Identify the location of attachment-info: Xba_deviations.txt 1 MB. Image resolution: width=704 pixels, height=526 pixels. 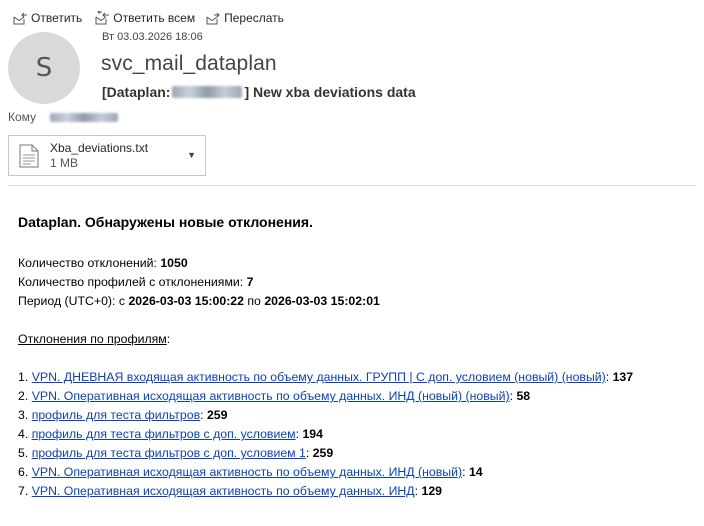
(99, 156).